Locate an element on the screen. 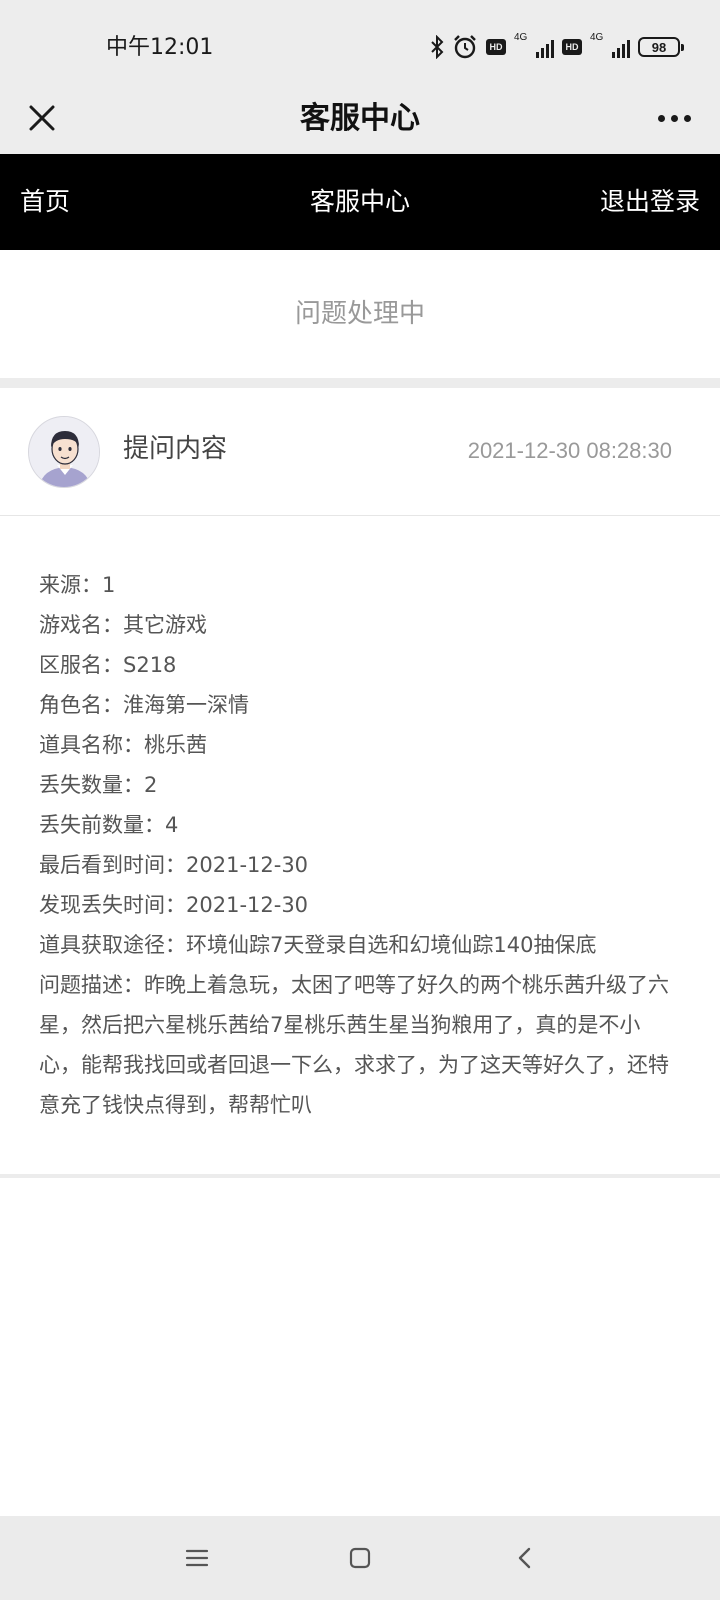 The image size is (720, 1600). more-icon is located at coordinates (661, 118).